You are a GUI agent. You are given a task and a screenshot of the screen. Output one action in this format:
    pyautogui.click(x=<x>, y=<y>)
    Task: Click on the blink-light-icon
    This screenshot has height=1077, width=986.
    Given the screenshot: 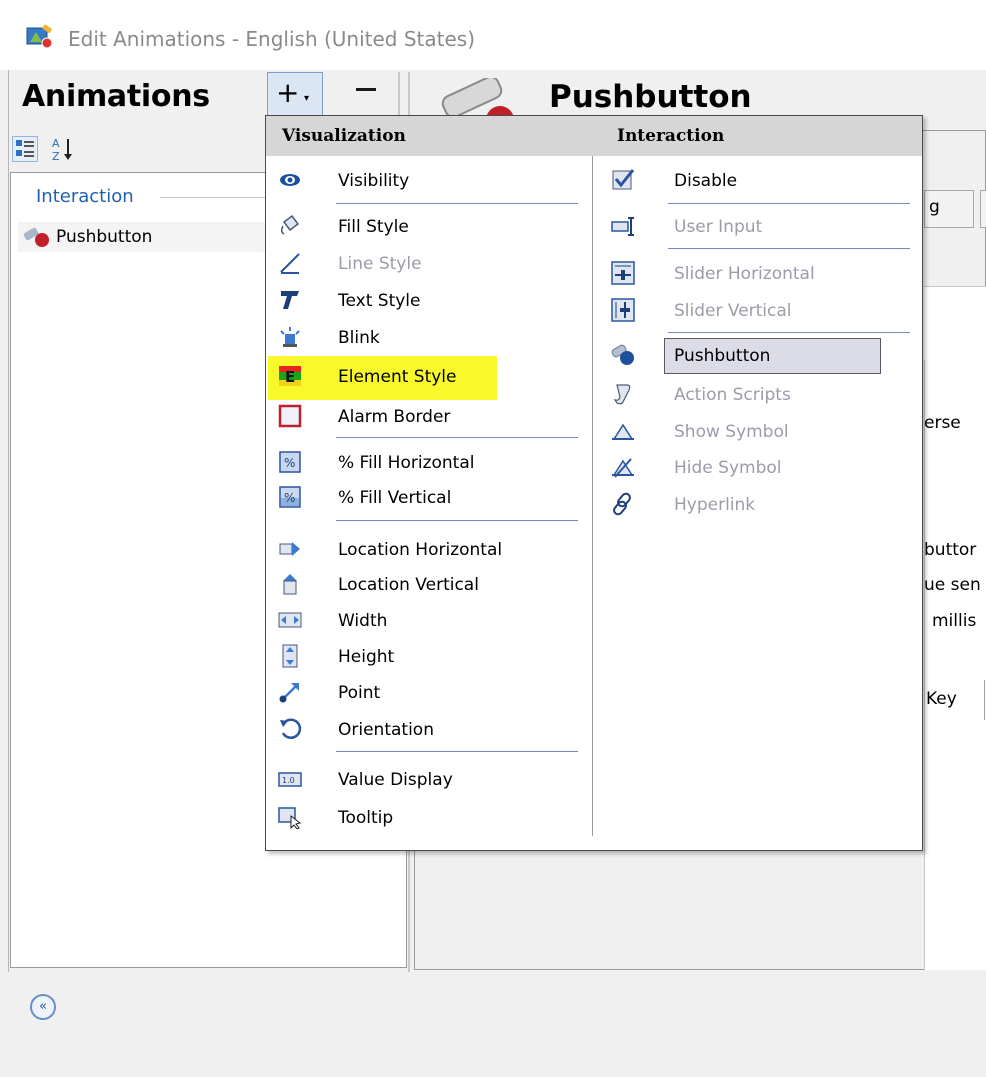 What is the action you would take?
    pyautogui.click(x=290, y=337)
    